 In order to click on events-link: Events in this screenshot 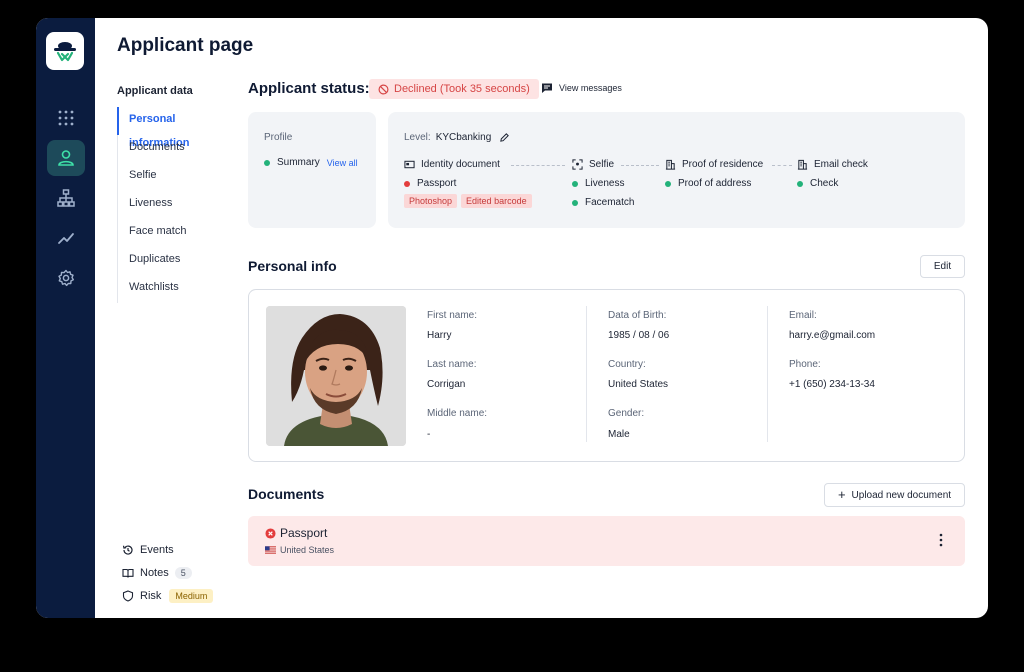, I will do `click(167, 549)`.